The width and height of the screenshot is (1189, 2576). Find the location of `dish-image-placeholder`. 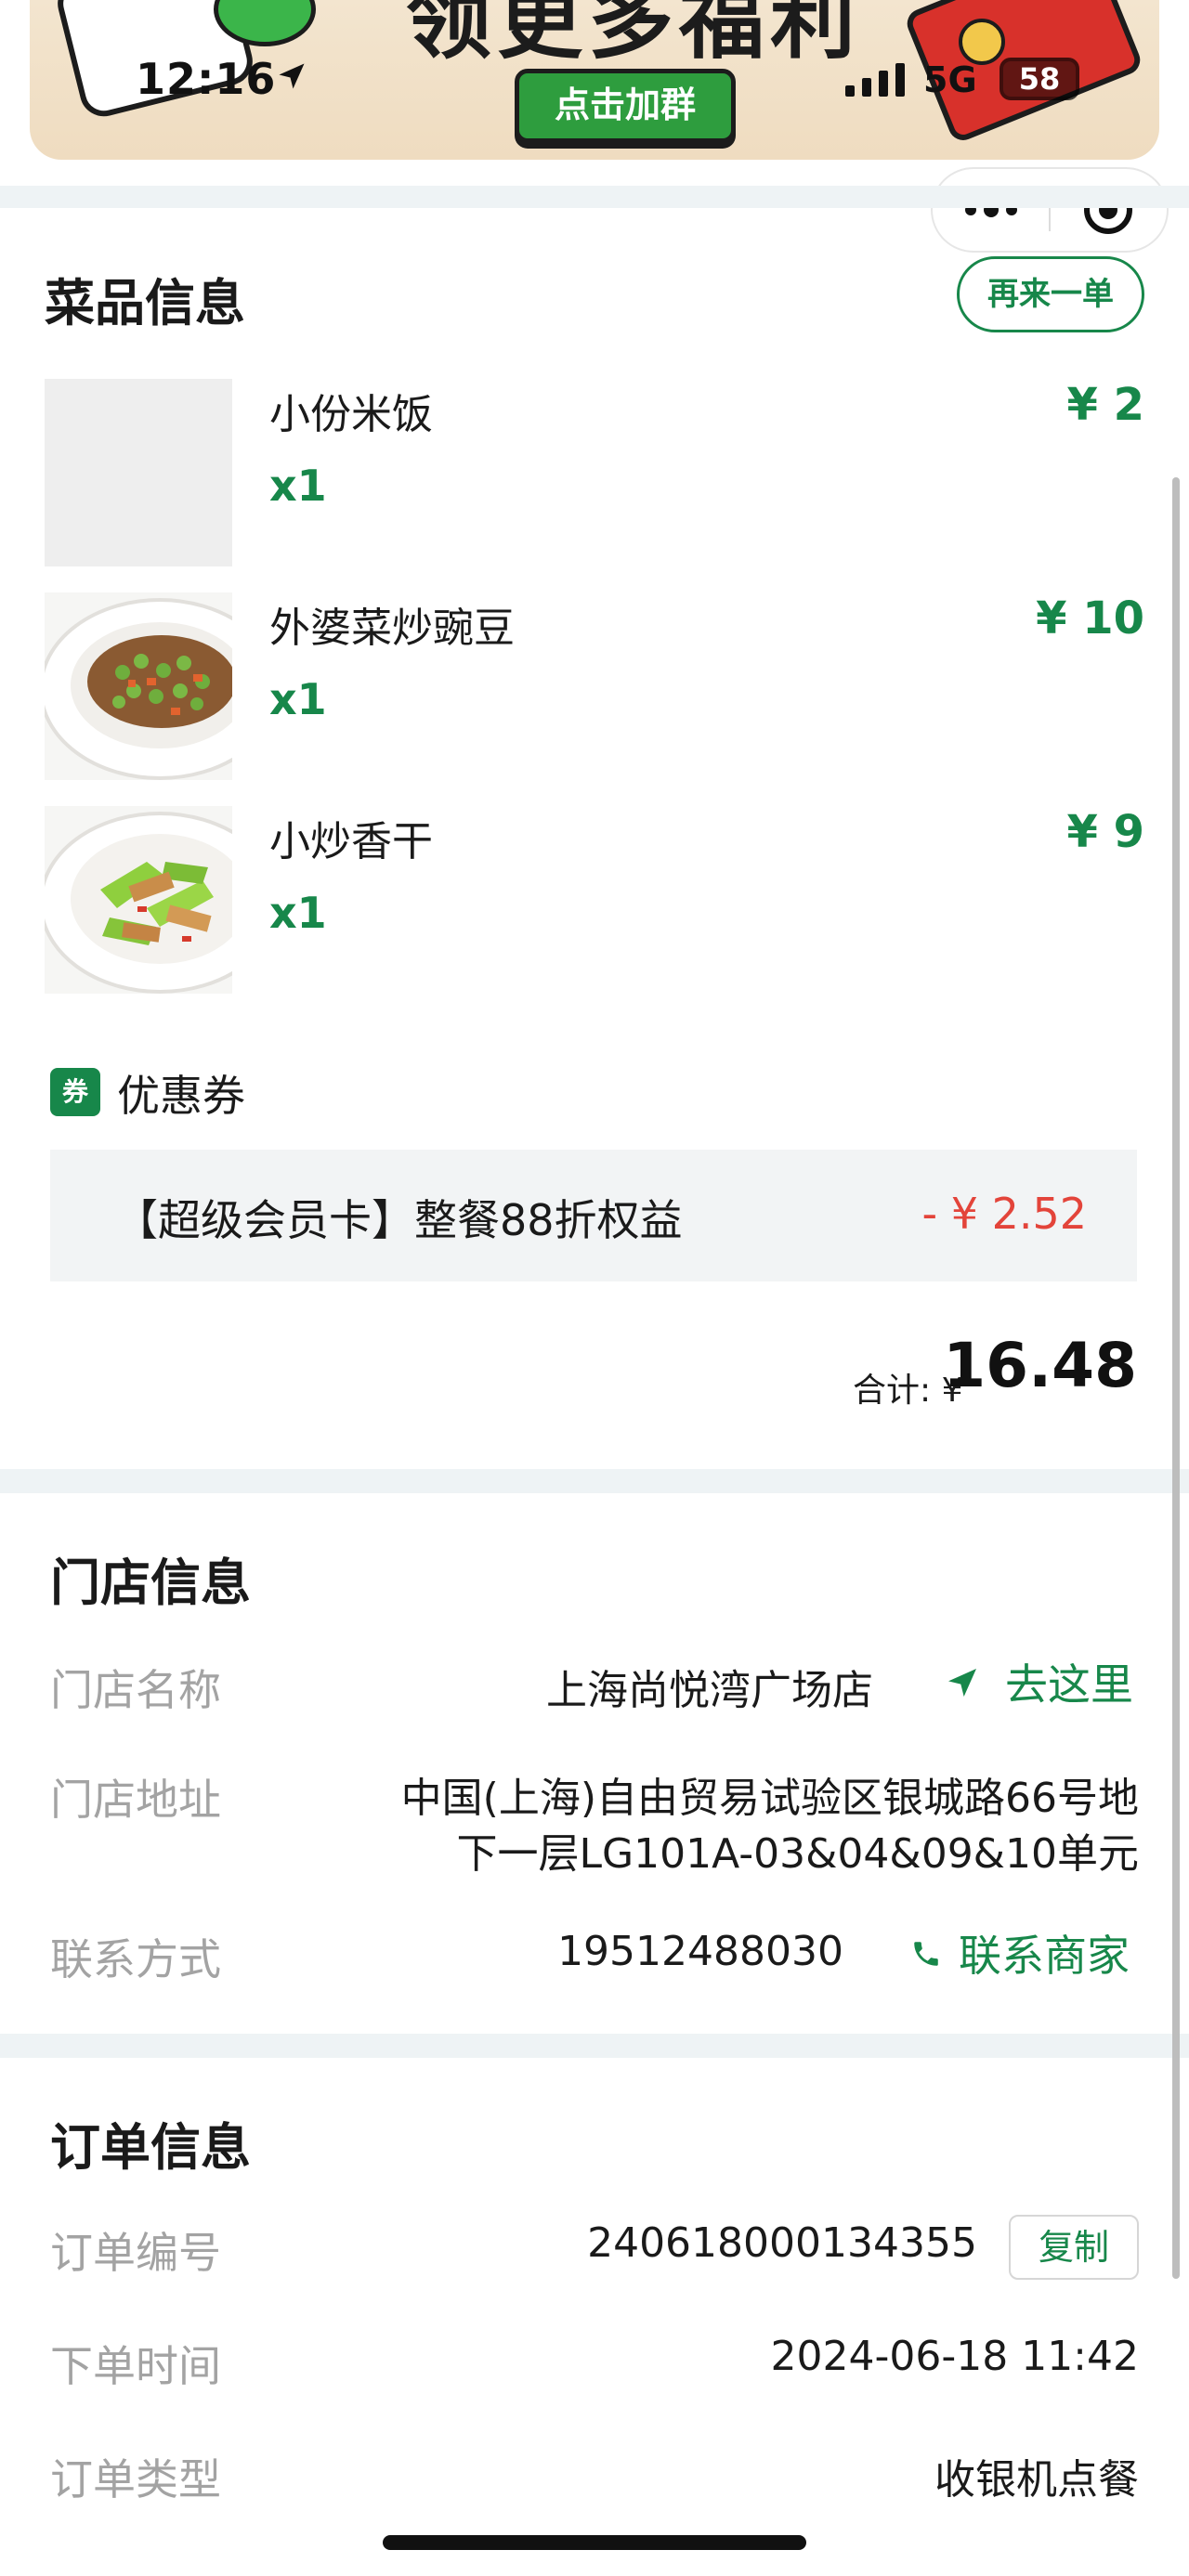

dish-image-placeholder is located at coordinates (138, 472).